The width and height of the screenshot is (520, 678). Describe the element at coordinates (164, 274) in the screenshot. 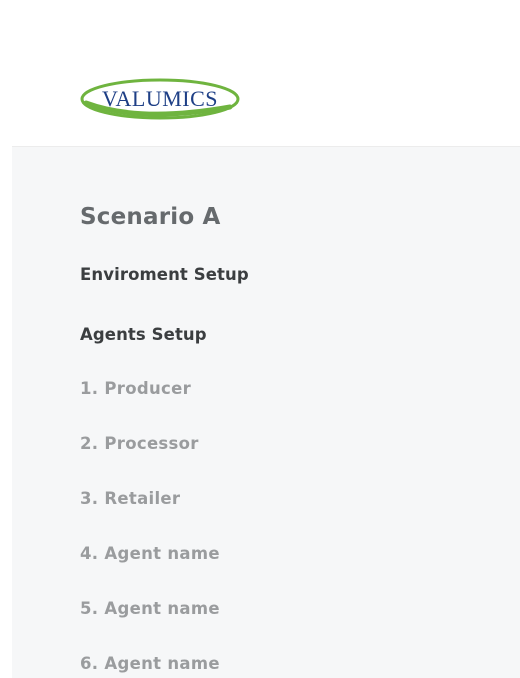

I see `environment-setup-link: Enviroment Setup` at that location.